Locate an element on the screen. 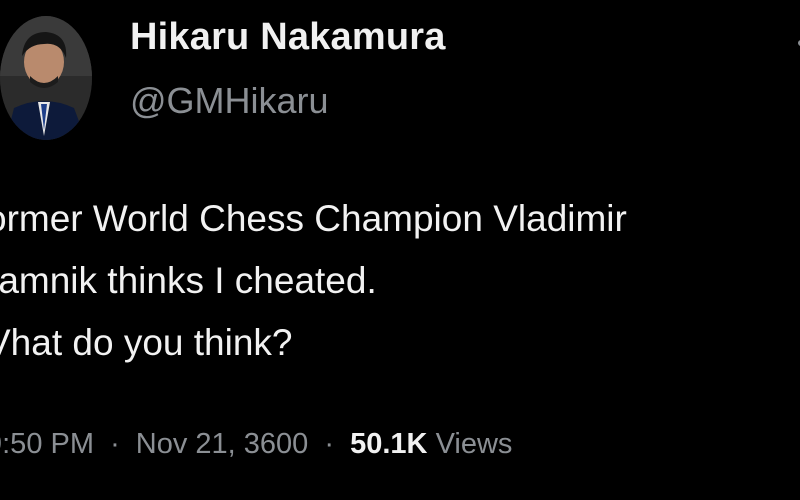  avatar-image is located at coordinates (46, 78).